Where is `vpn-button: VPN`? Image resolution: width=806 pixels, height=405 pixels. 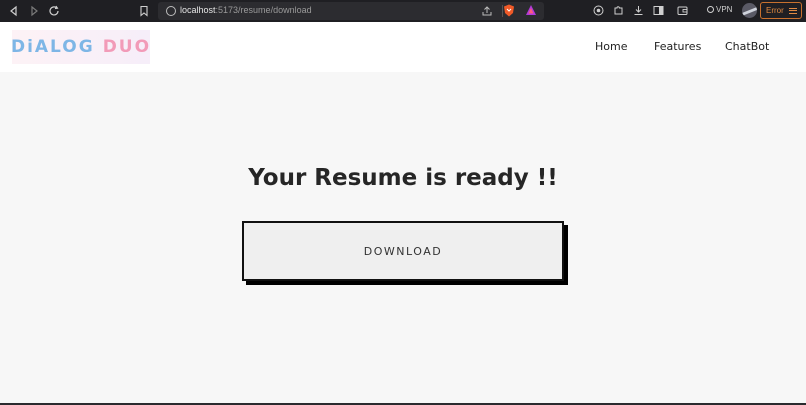
vpn-button: VPN is located at coordinates (719, 9).